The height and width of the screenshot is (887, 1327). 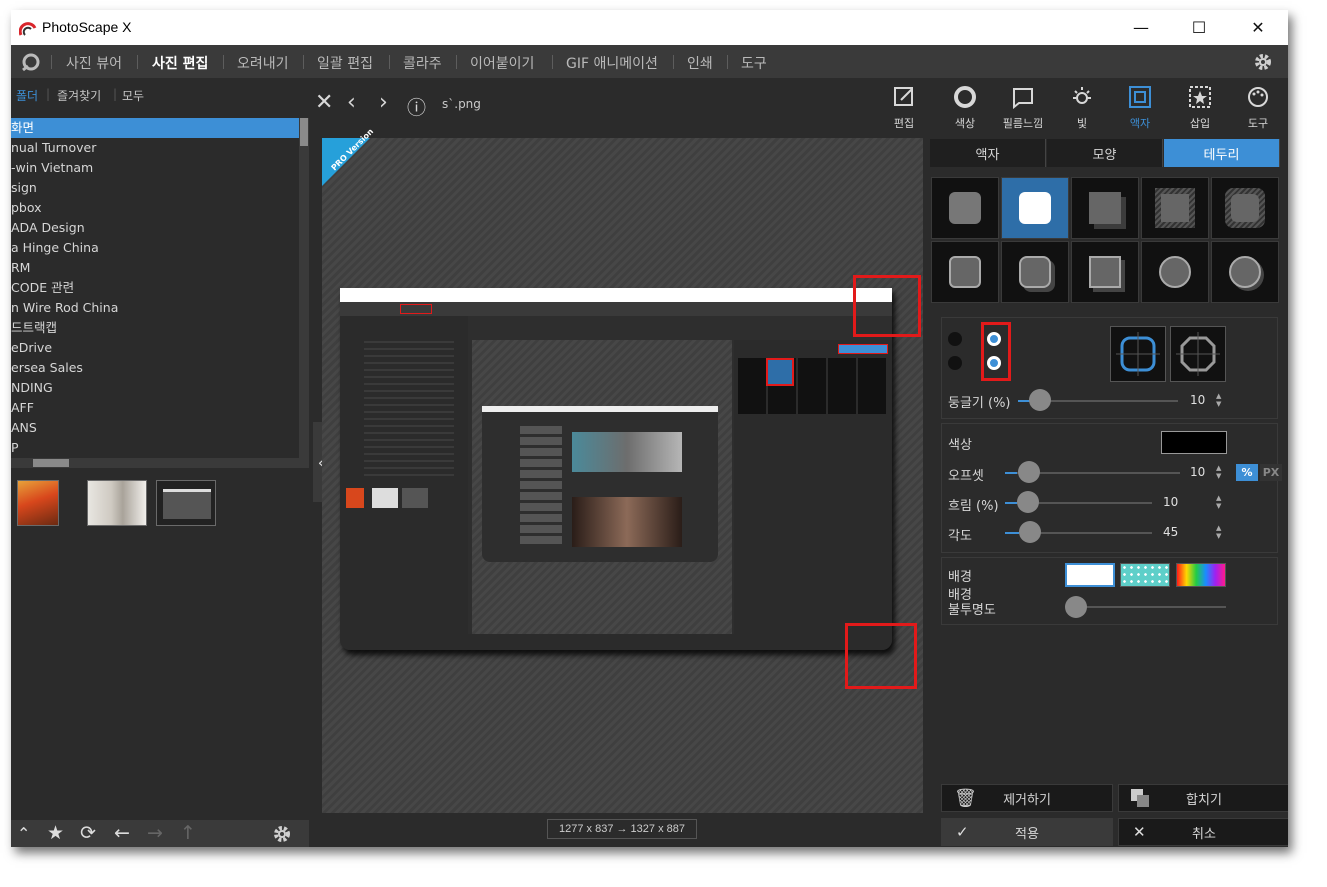 I want to click on tree-horizontal-scrollbar, so click(x=160, y=463).